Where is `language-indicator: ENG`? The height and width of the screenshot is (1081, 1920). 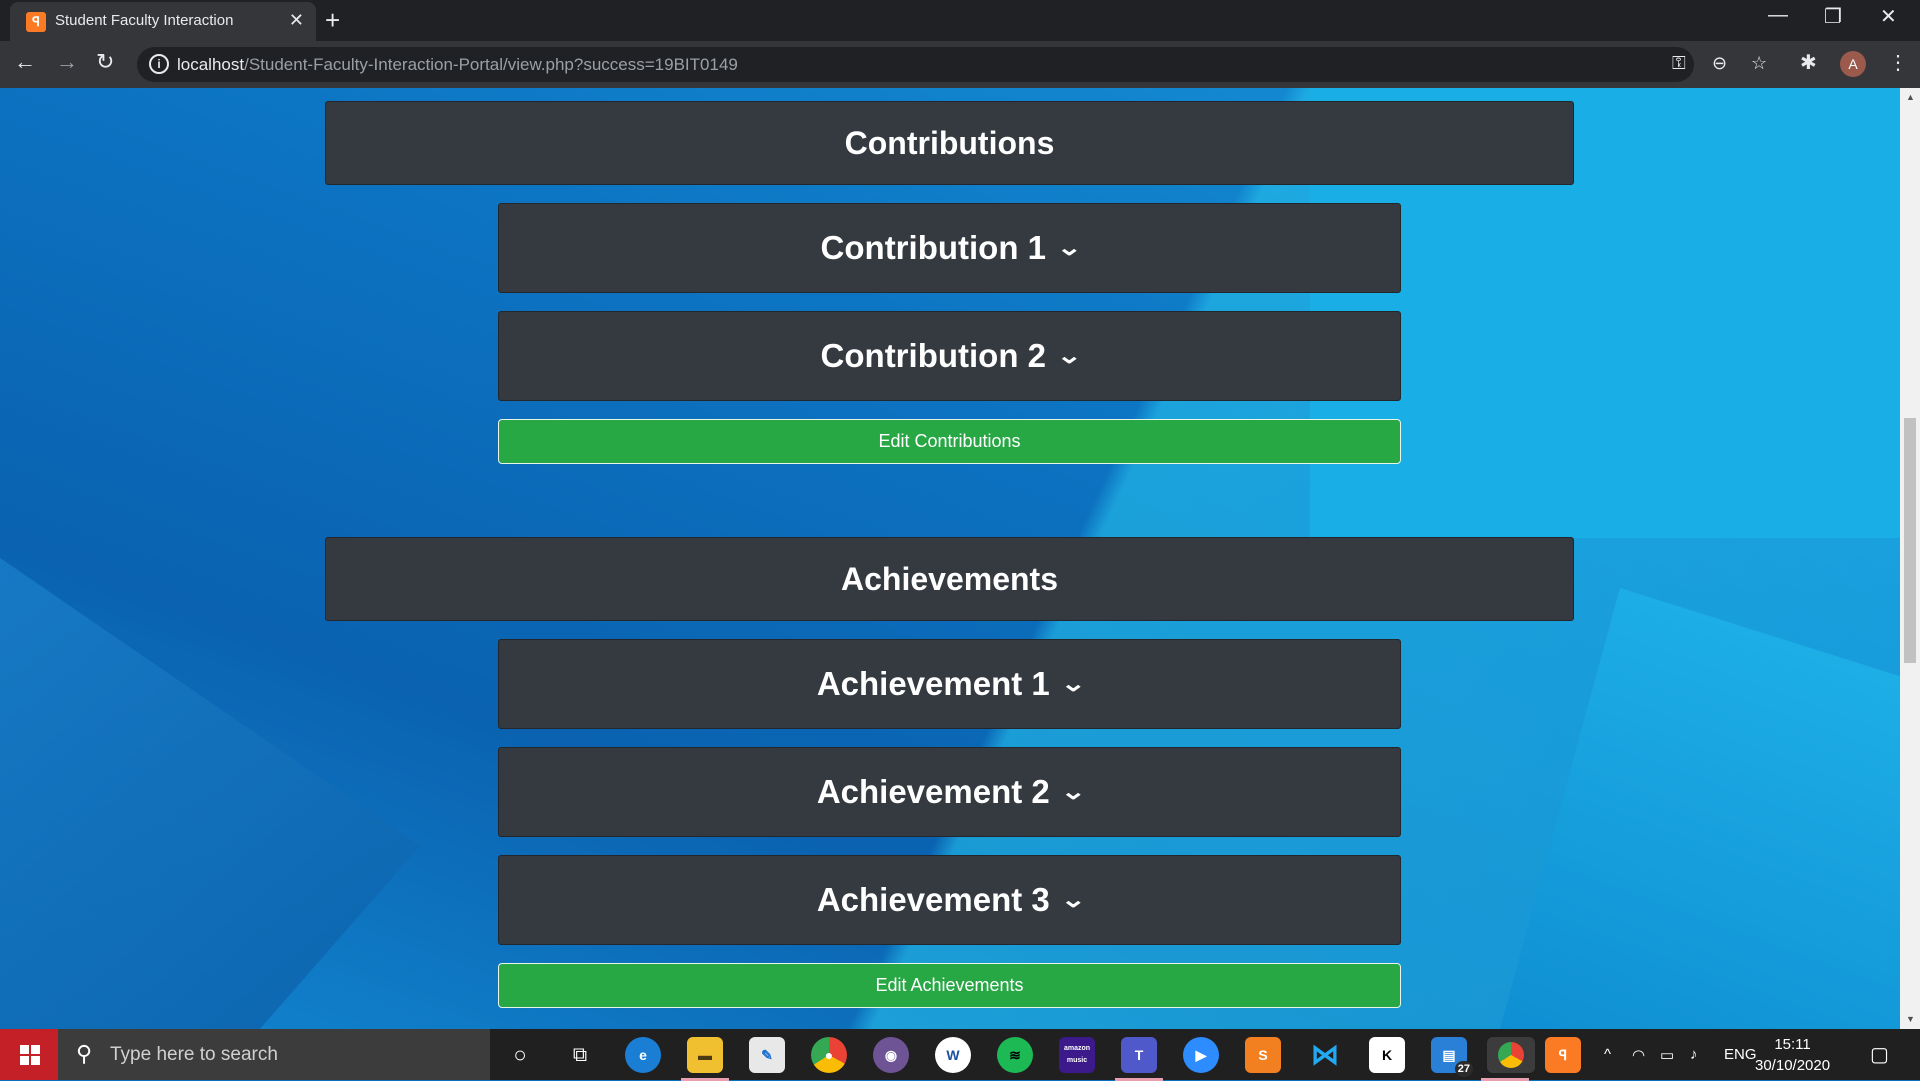 language-indicator: ENG is located at coordinates (1740, 1054).